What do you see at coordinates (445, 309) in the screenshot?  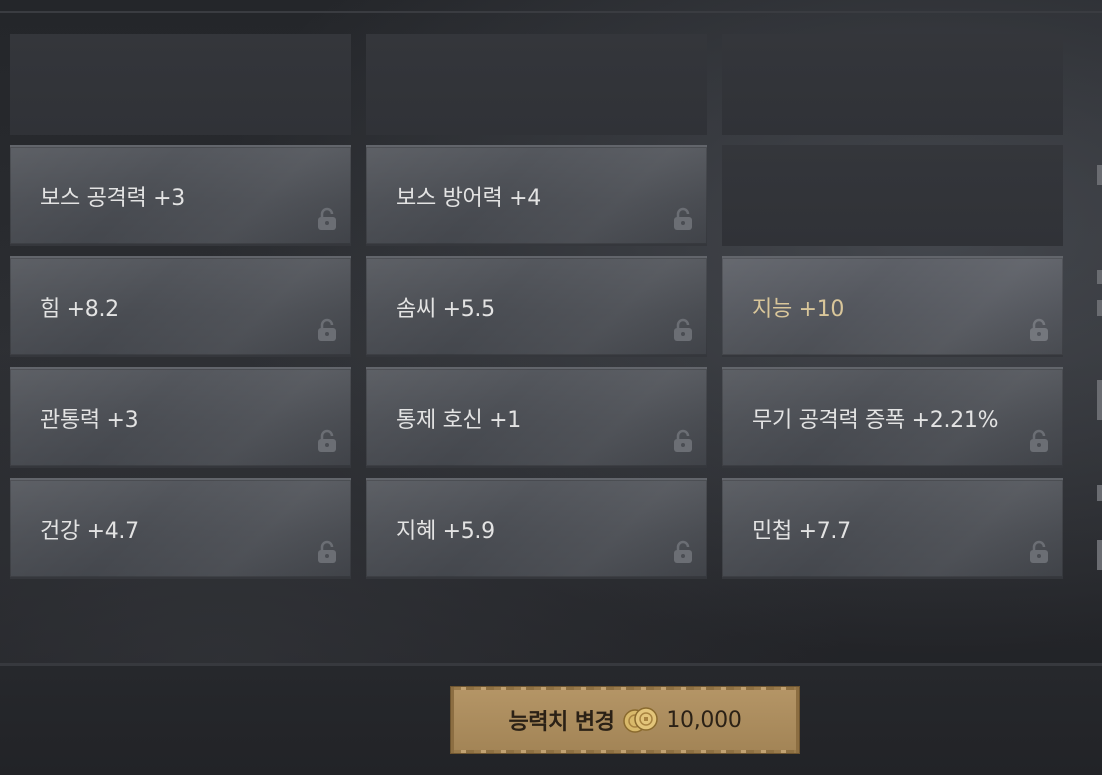 I see `stat-label: 솜씨 +5.5` at bounding box center [445, 309].